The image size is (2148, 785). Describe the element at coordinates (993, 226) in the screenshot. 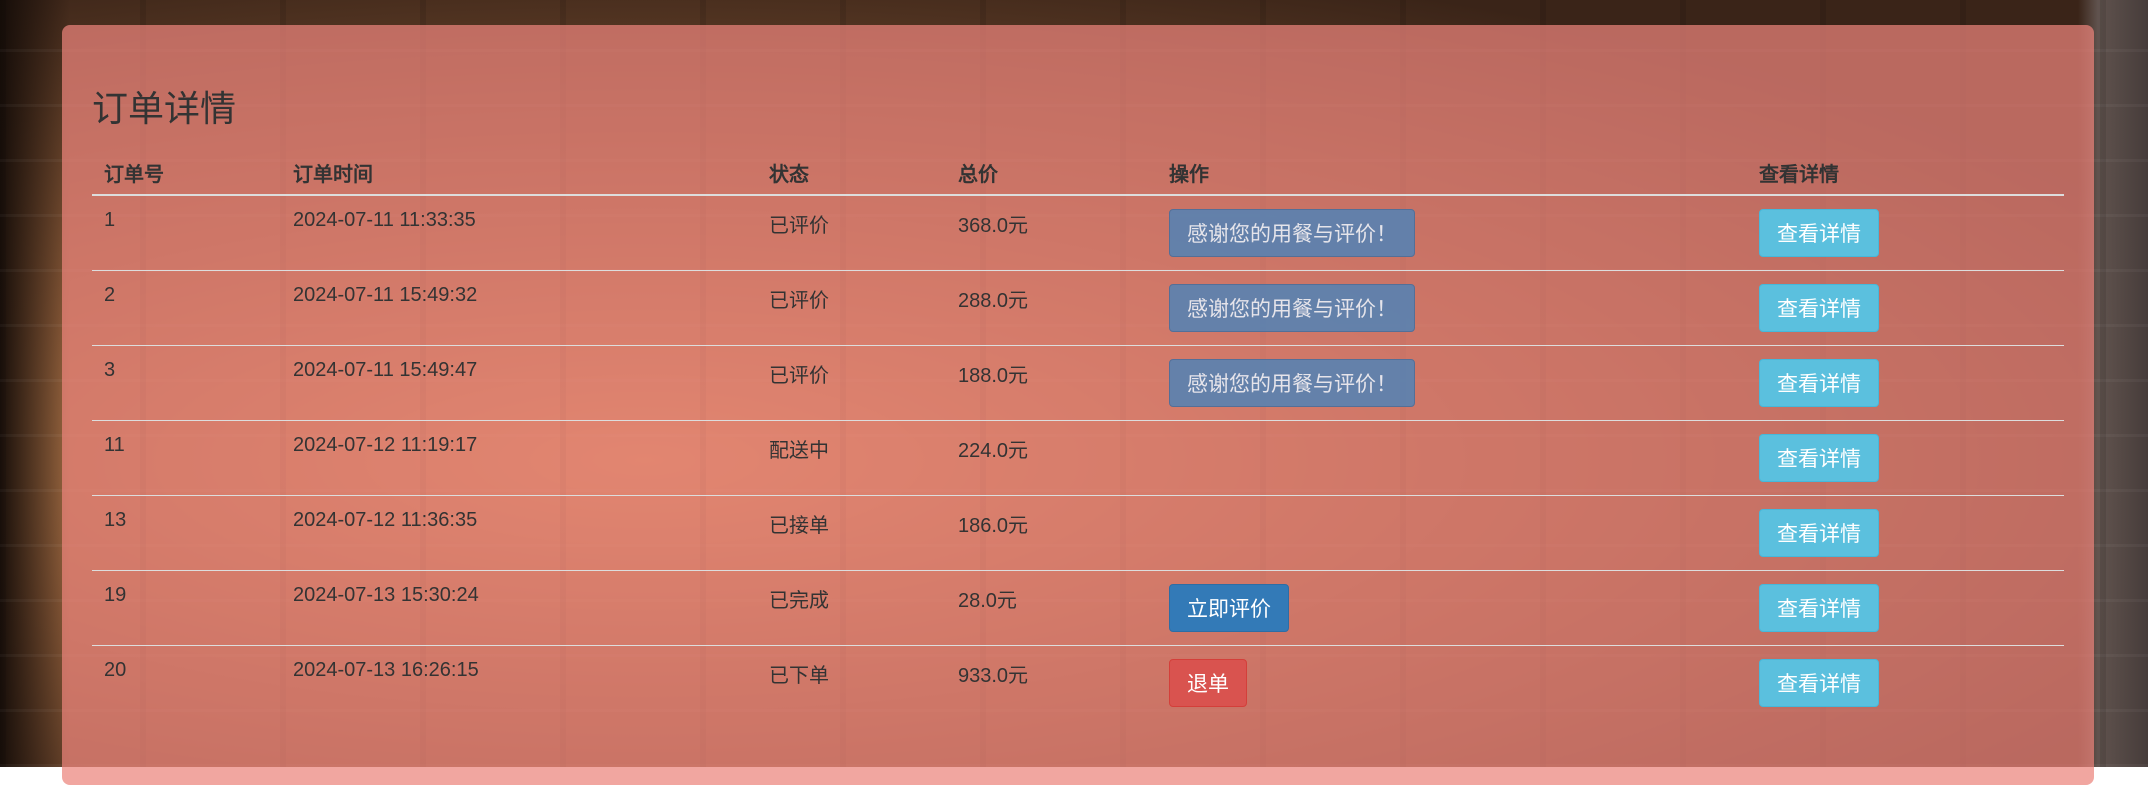

I see `order-total: 368.0元` at that location.